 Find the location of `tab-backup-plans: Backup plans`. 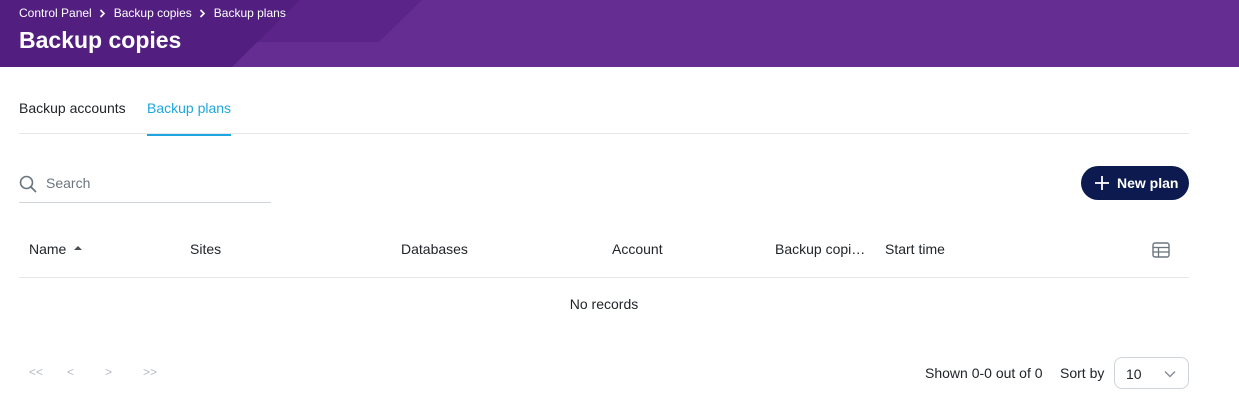

tab-backup-plans: Backup plans is located at coordinates (189, 117).